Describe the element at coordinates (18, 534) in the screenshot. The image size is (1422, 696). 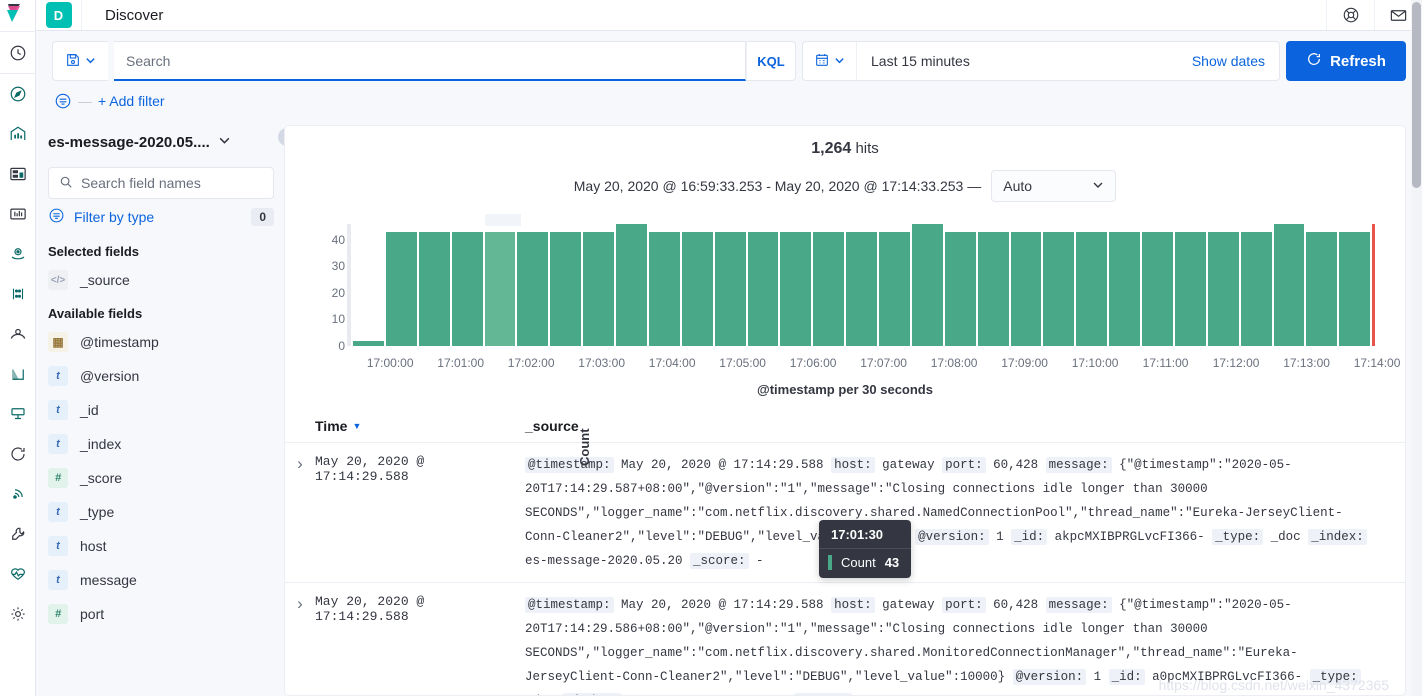
I see `rail-item-dev-tools` at that location.